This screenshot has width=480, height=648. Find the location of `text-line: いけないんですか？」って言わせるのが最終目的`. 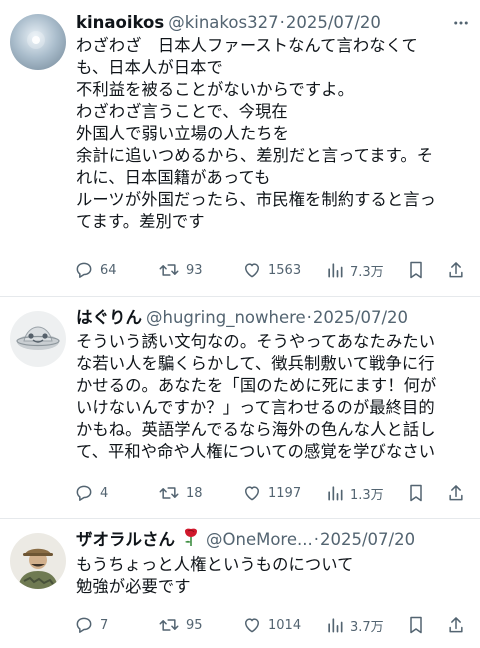

text-line: いけないんですか？」って言わせるのが最終目的 is located at coordinates (255, 407).